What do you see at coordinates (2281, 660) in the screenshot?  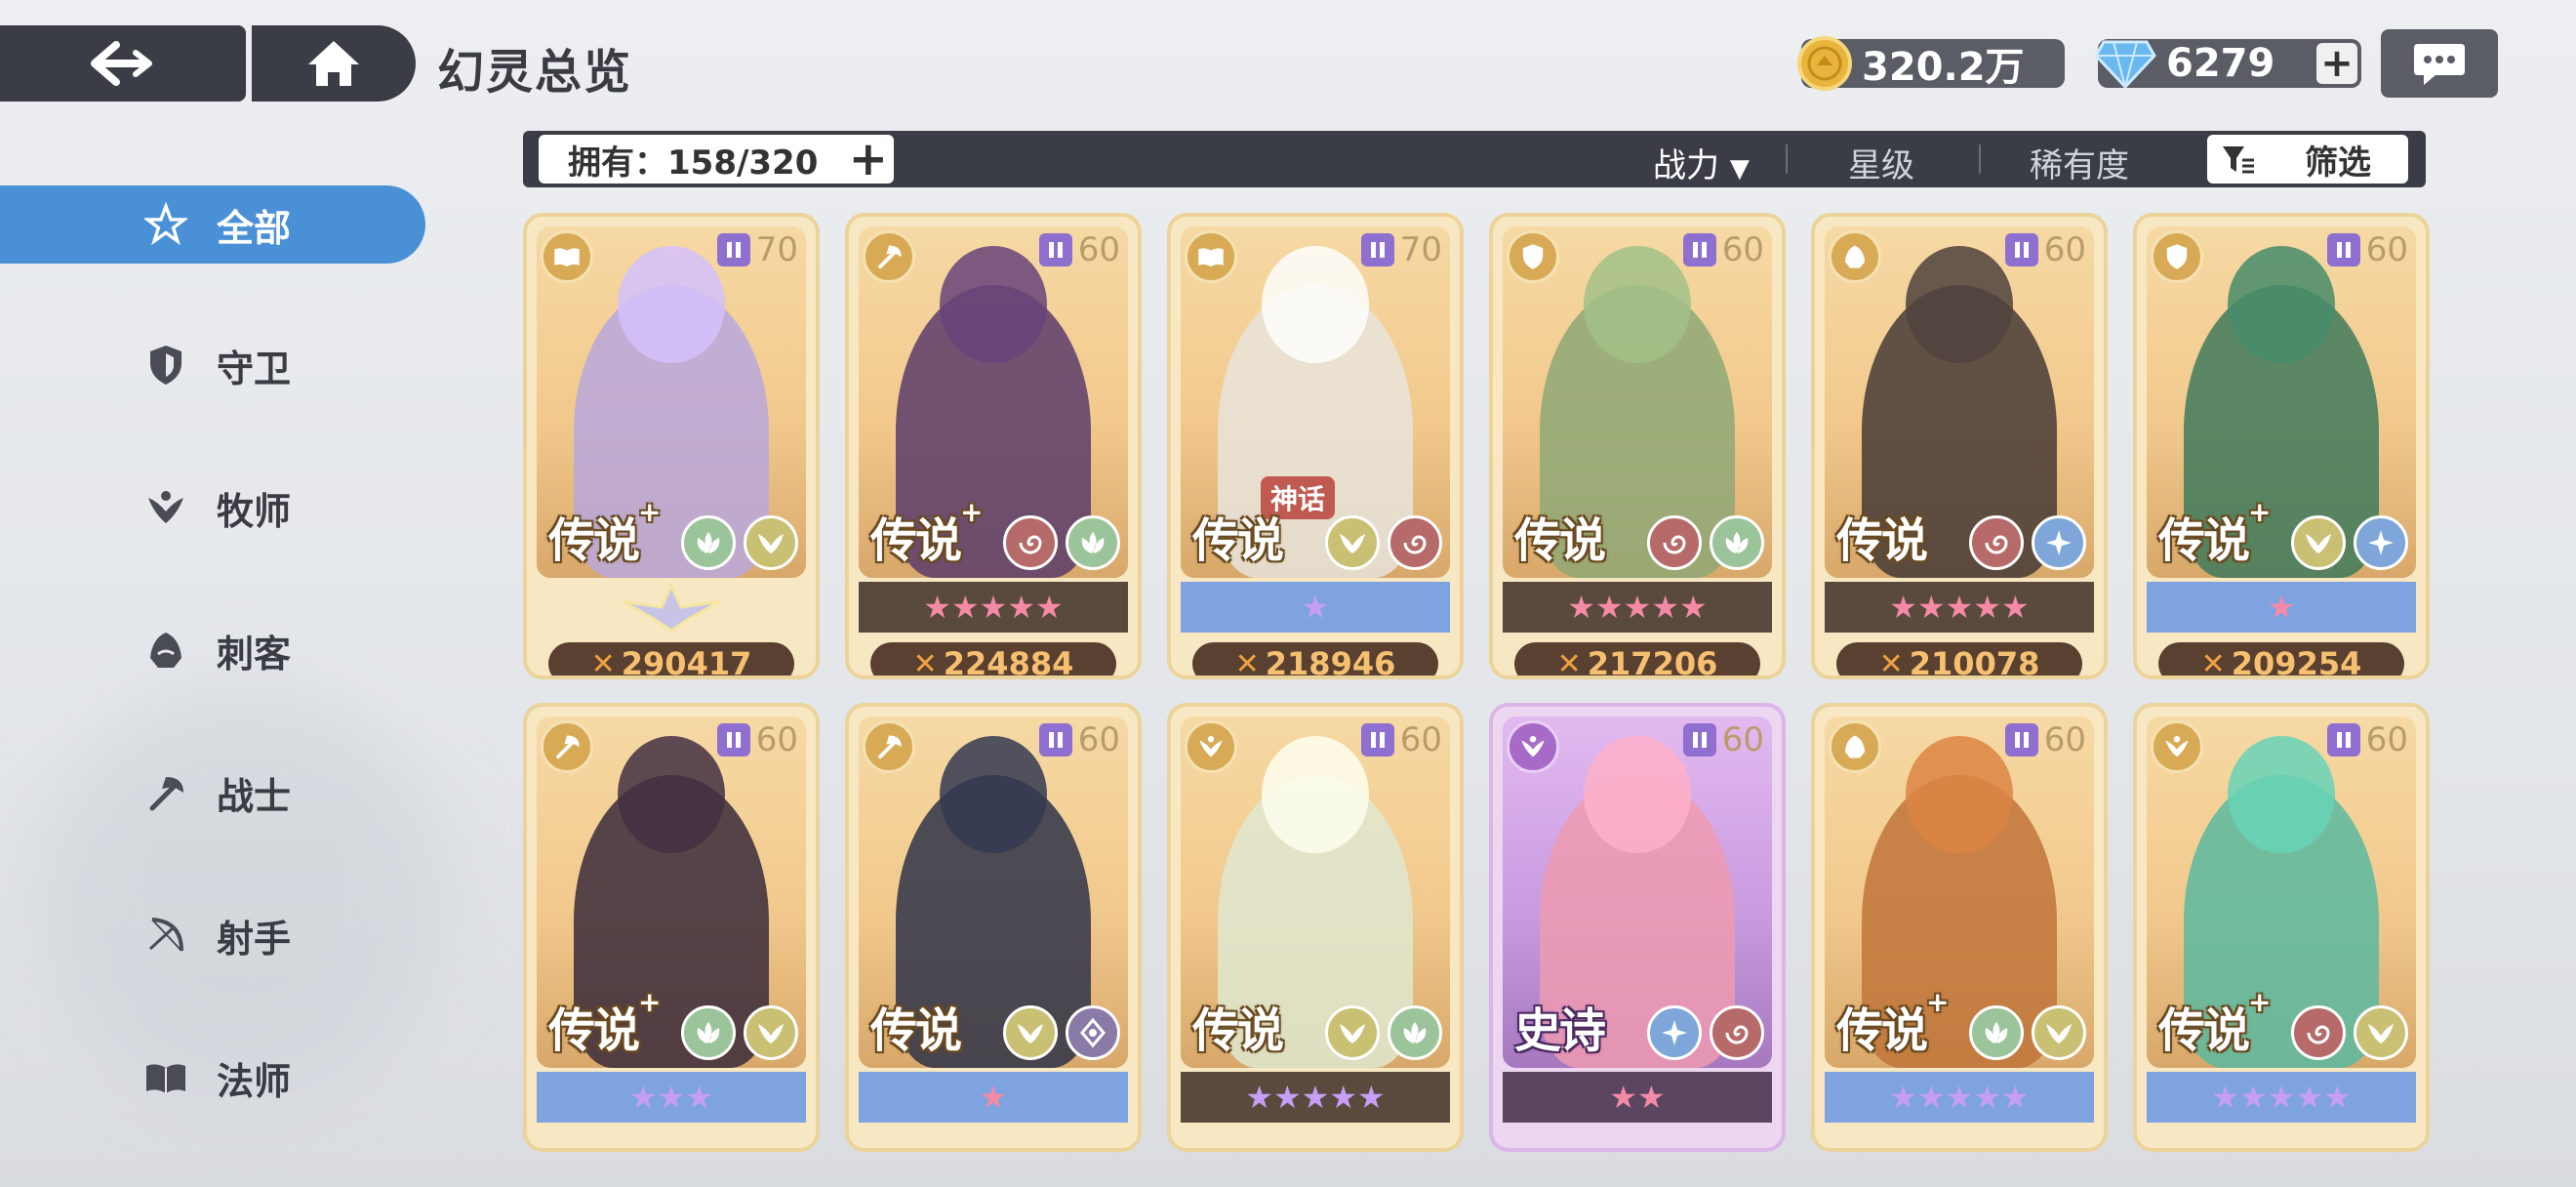 I see `power-strip: ✕ 209254` at bounding box center [2281, 660].